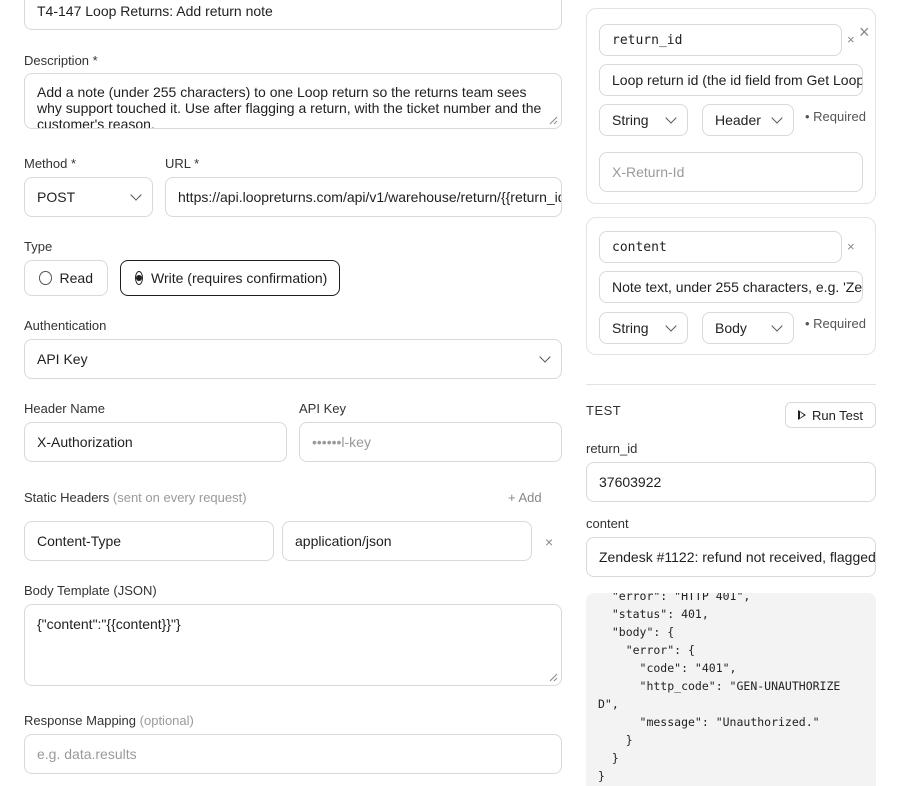 This screenshot has width=900, height=786. What do you see at coordinates (62, 359) in the screenshot?
I see `authentication-value: API Key` at bounding box center [62, 359].